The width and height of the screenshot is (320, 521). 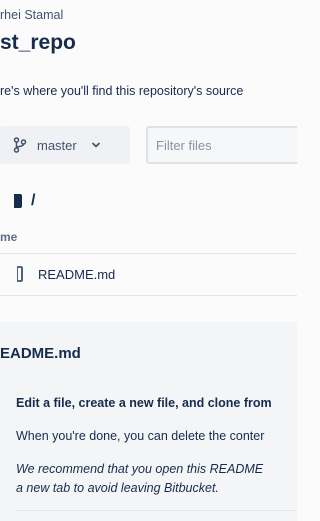 I want to click on file-name: README.md, so click(x=76, y=274).